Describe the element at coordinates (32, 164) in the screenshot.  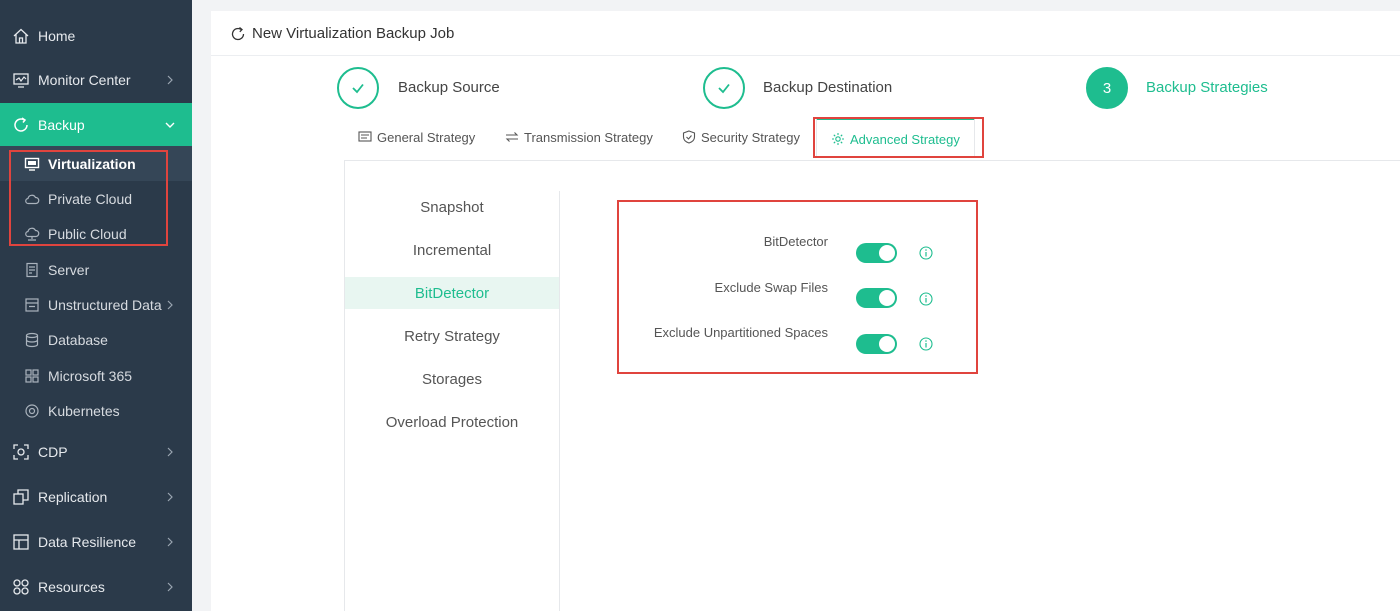
I see `virtualization-icon` at that location.